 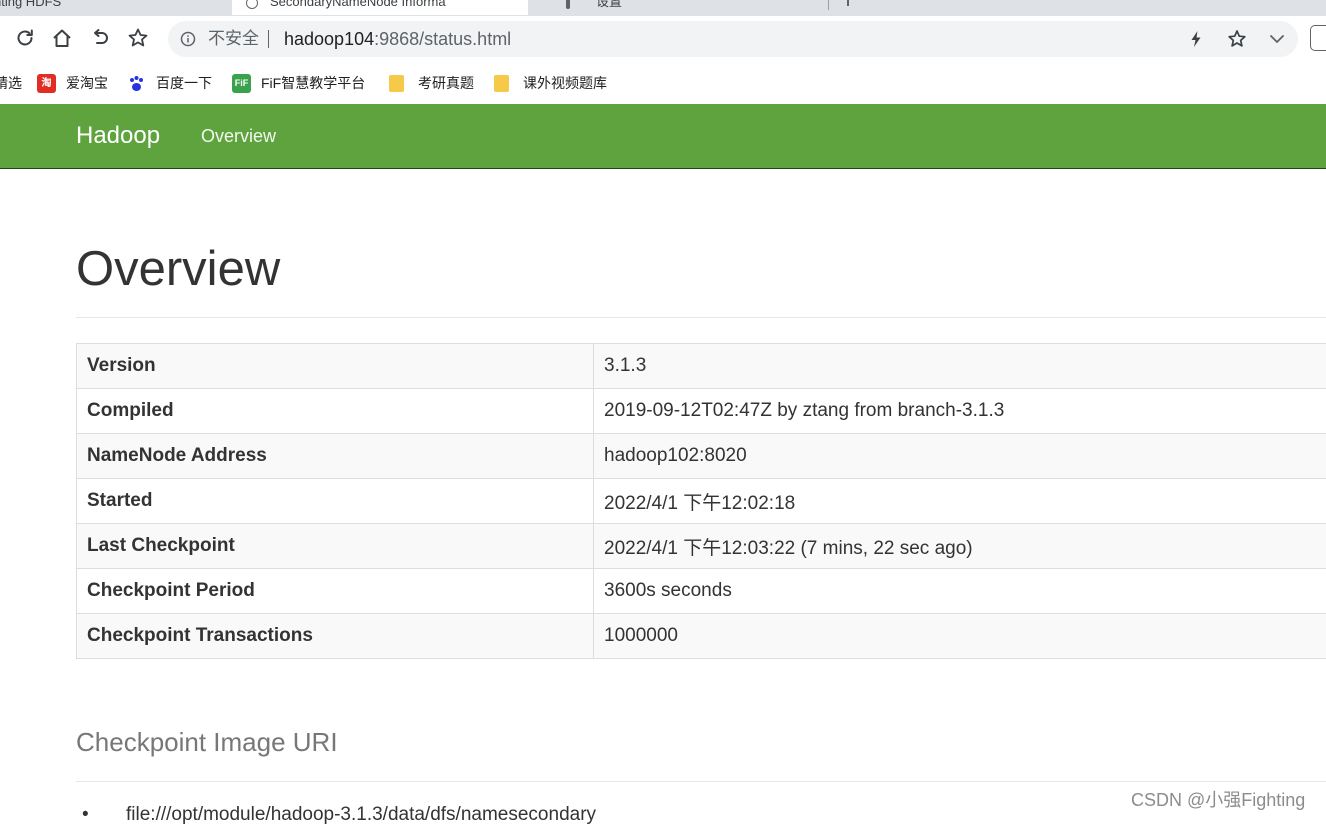 What do you see at coordinates (609, 4) in the screenshot?
I see `tab-label: 设置` at bounding box center [609, 4].